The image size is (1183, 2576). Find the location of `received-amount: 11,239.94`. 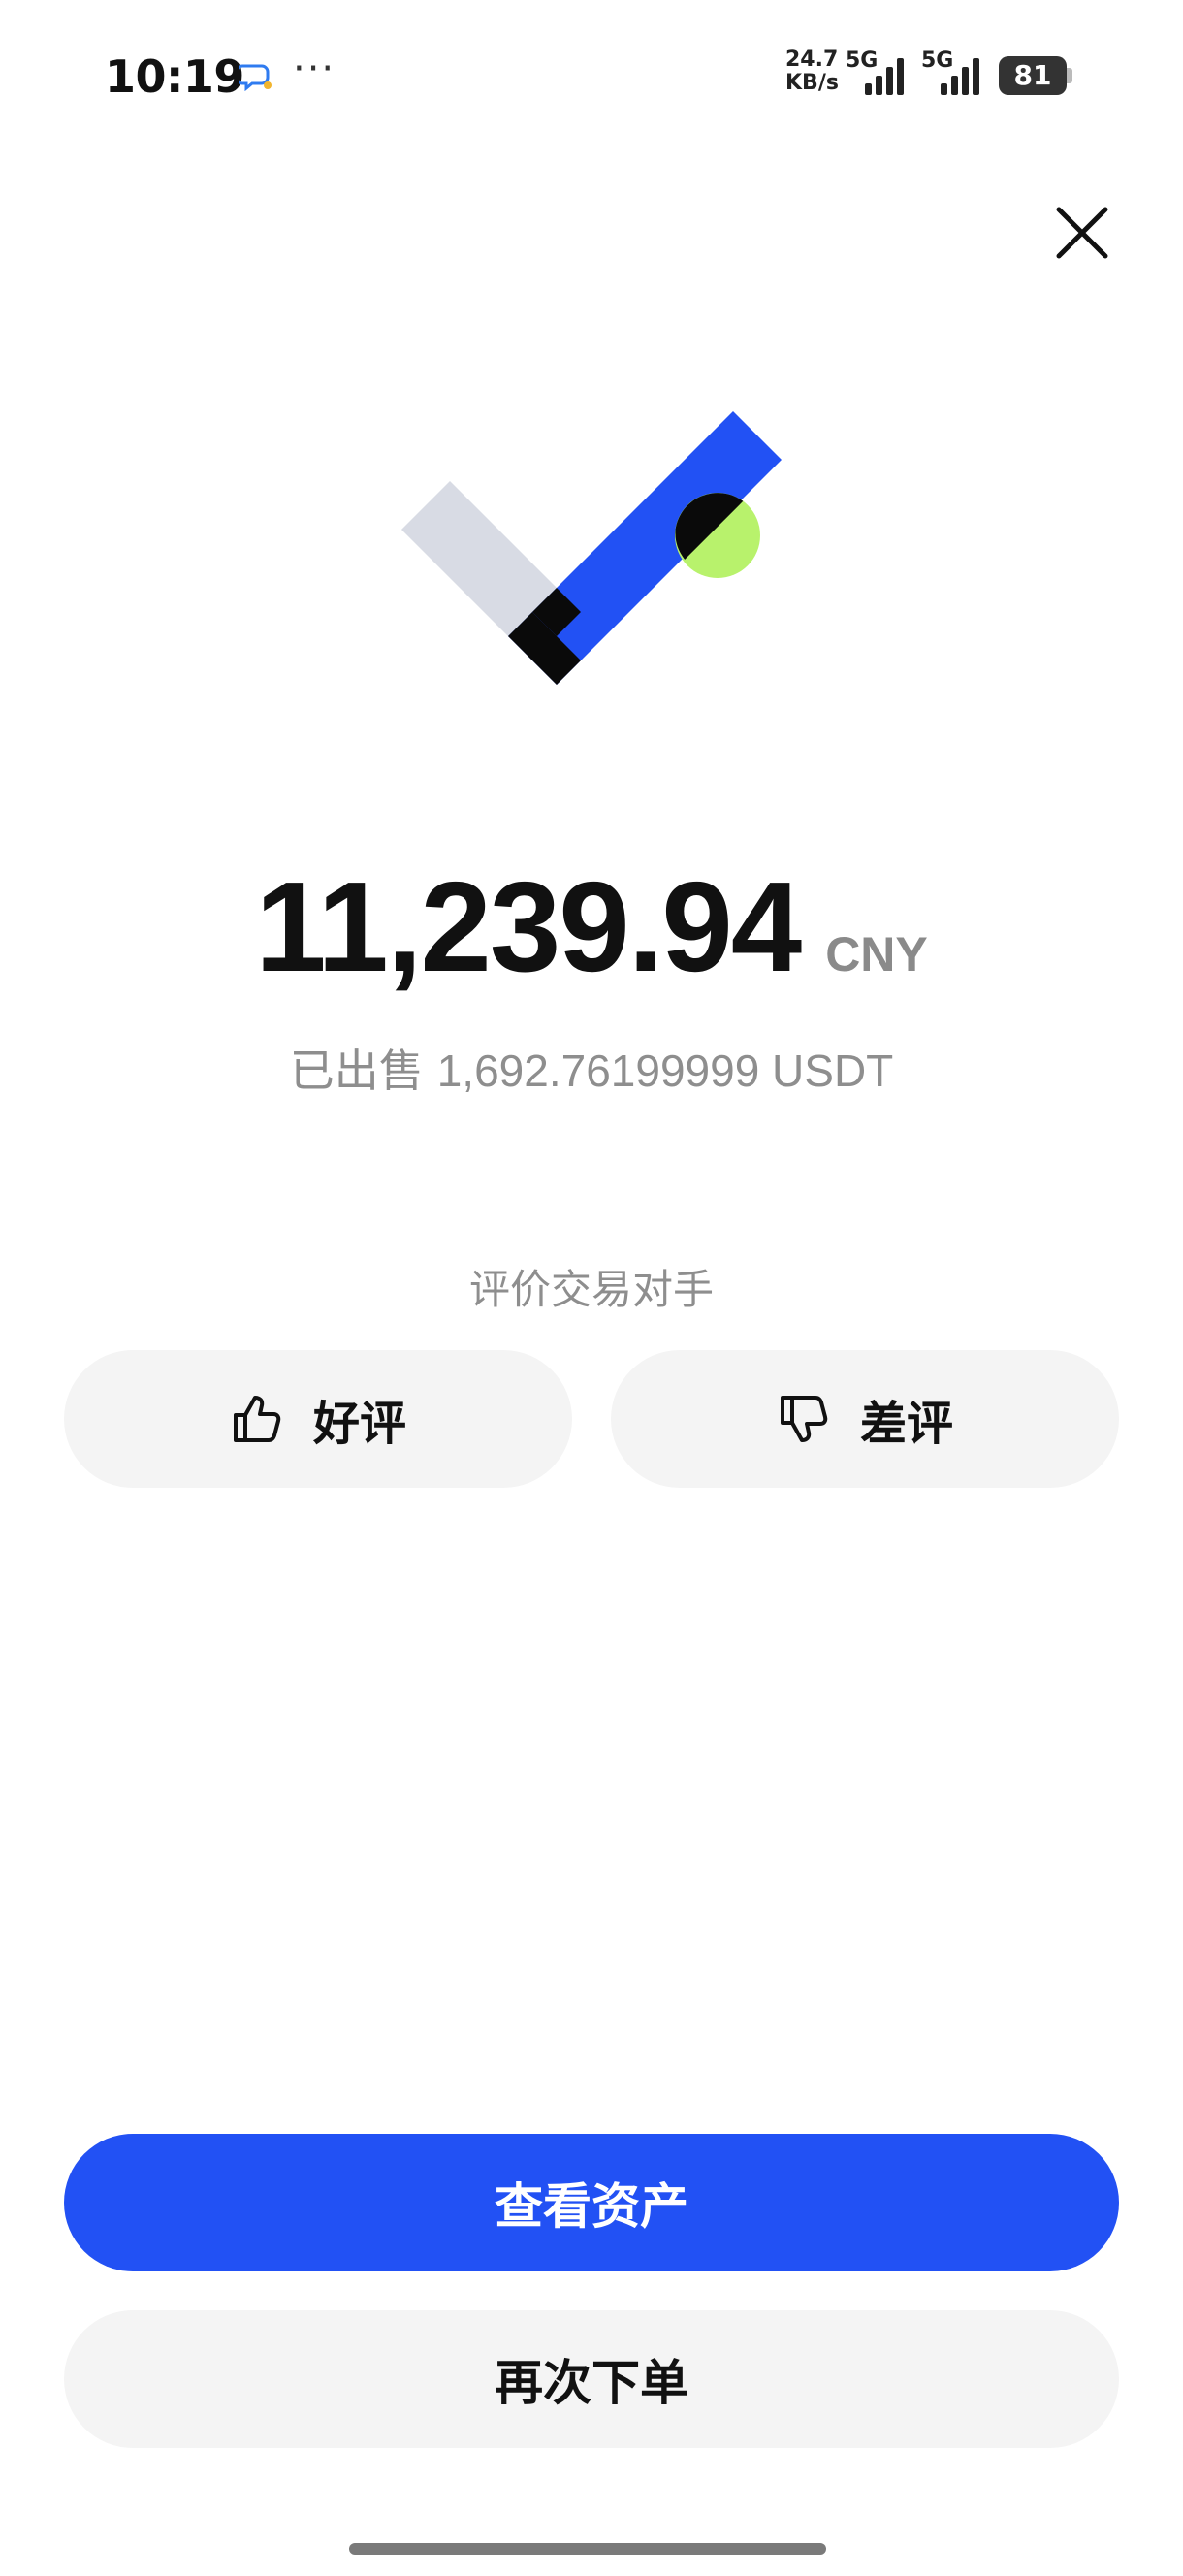

received-amount: 11,239.94 is located at coordinates (528, 926).